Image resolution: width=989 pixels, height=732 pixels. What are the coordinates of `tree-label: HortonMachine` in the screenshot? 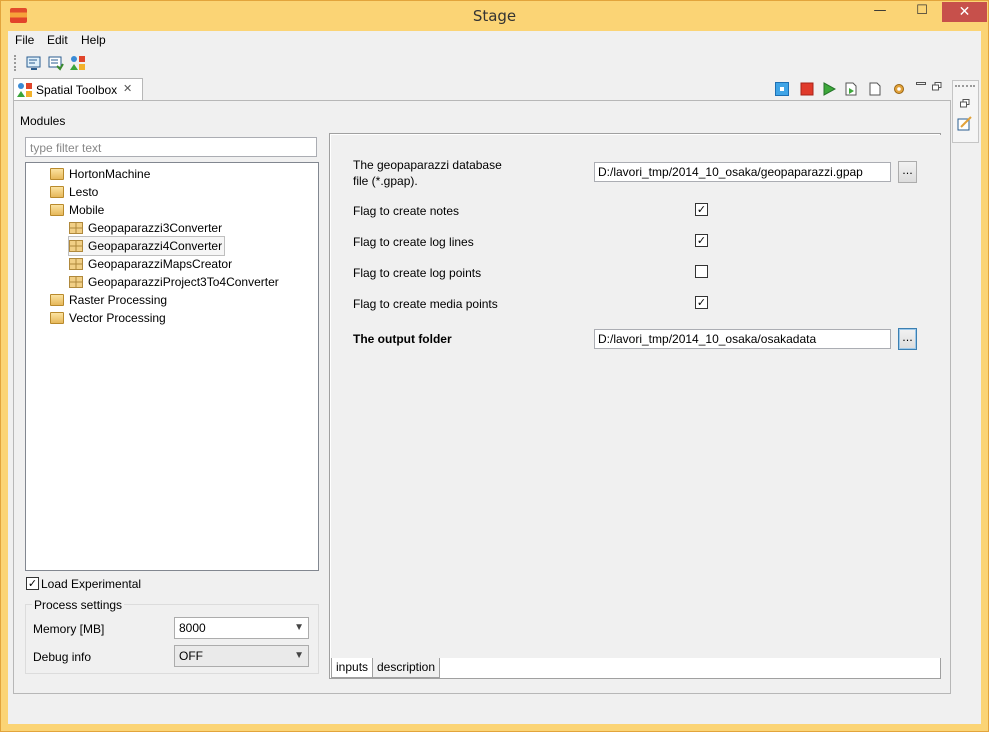 It's located at (110, 174).